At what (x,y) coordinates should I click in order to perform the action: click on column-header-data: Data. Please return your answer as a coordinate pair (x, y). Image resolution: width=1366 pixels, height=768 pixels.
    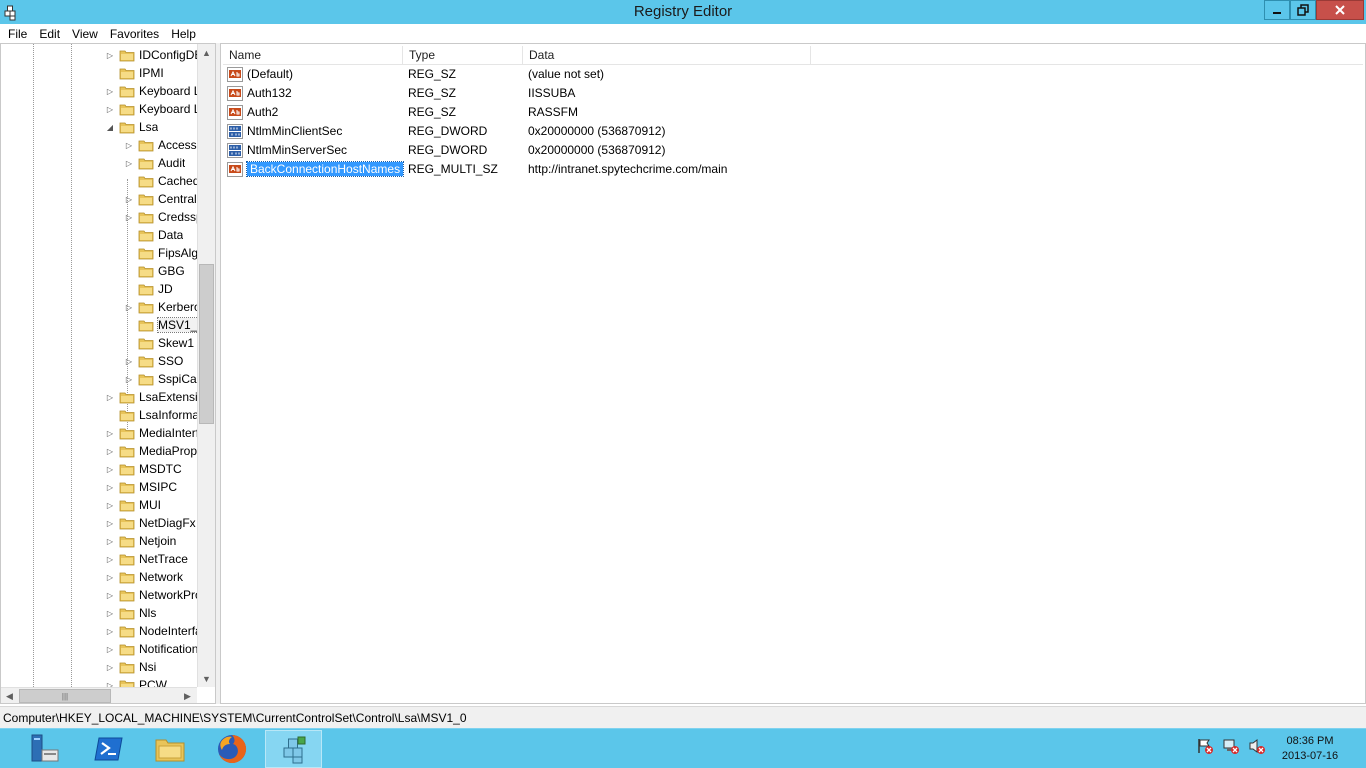
    Looking at the image, I should click on (667, 55).